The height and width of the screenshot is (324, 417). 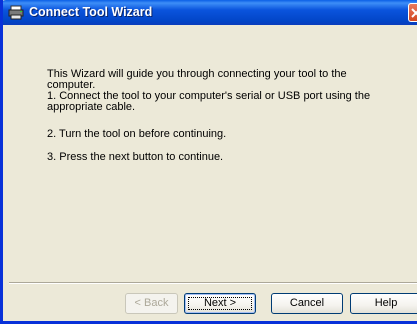 I want to click on back-button: < Back, so click(x=151, y=303).